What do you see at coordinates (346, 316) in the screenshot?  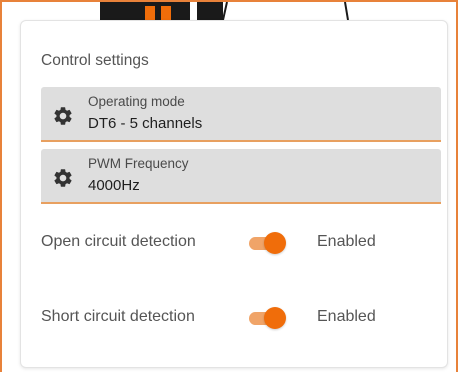 I see `short-circuit-status: Enabled` at bounding box center [346, 316].